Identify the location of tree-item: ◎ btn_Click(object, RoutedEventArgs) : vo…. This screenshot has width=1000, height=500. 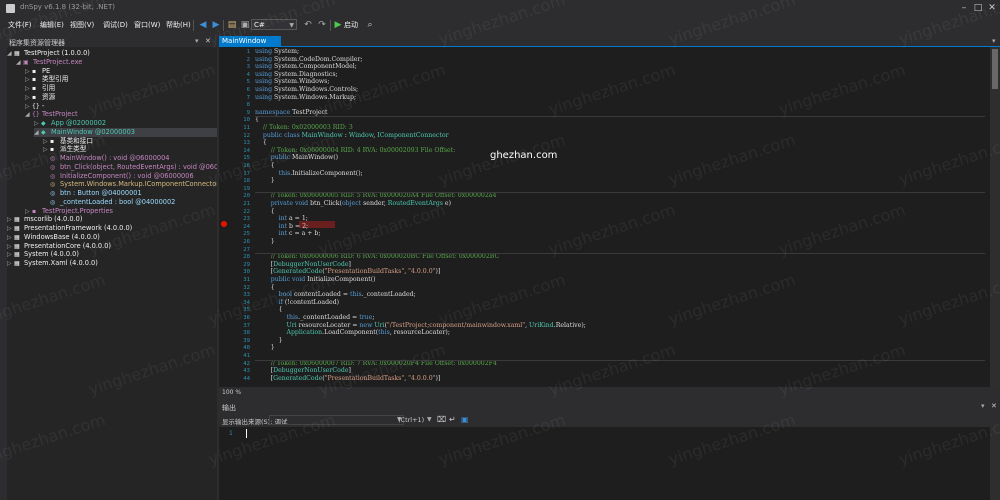
(130, 167).